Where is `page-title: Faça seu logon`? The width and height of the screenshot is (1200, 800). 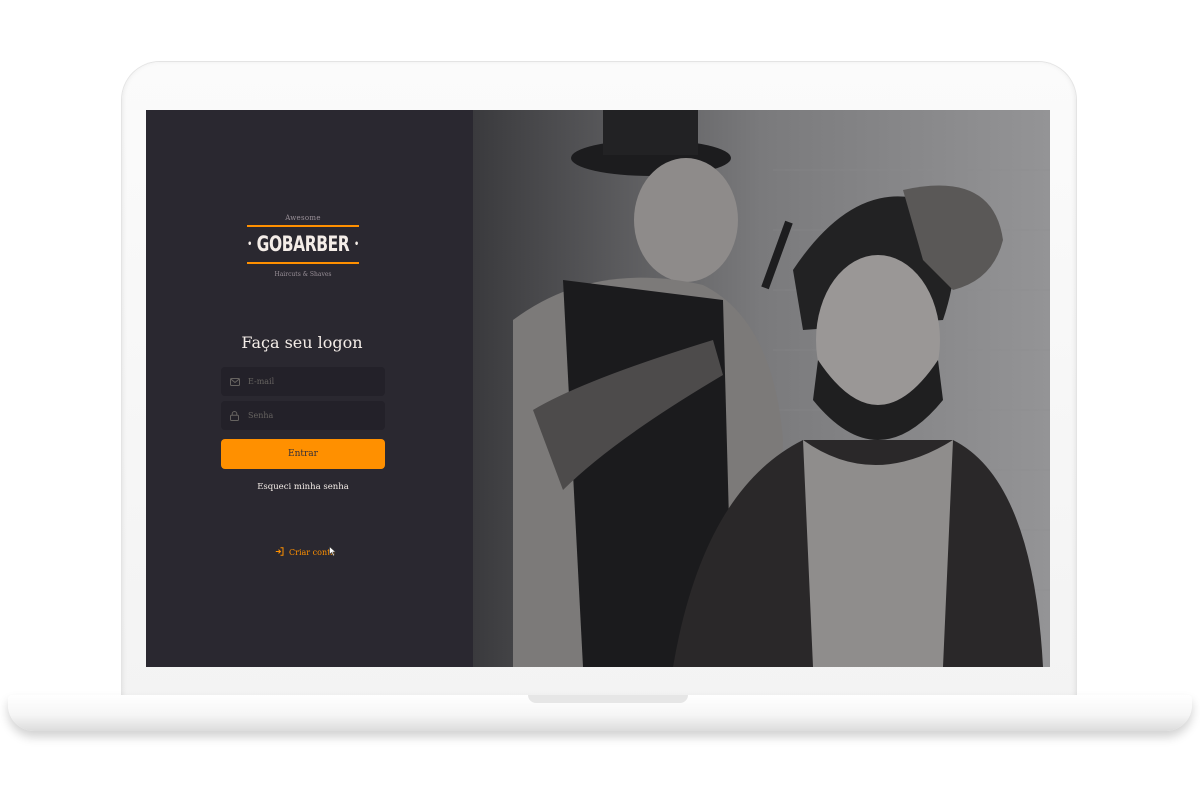 page-title: Faça seu logon is located at coordinates (302, 342).